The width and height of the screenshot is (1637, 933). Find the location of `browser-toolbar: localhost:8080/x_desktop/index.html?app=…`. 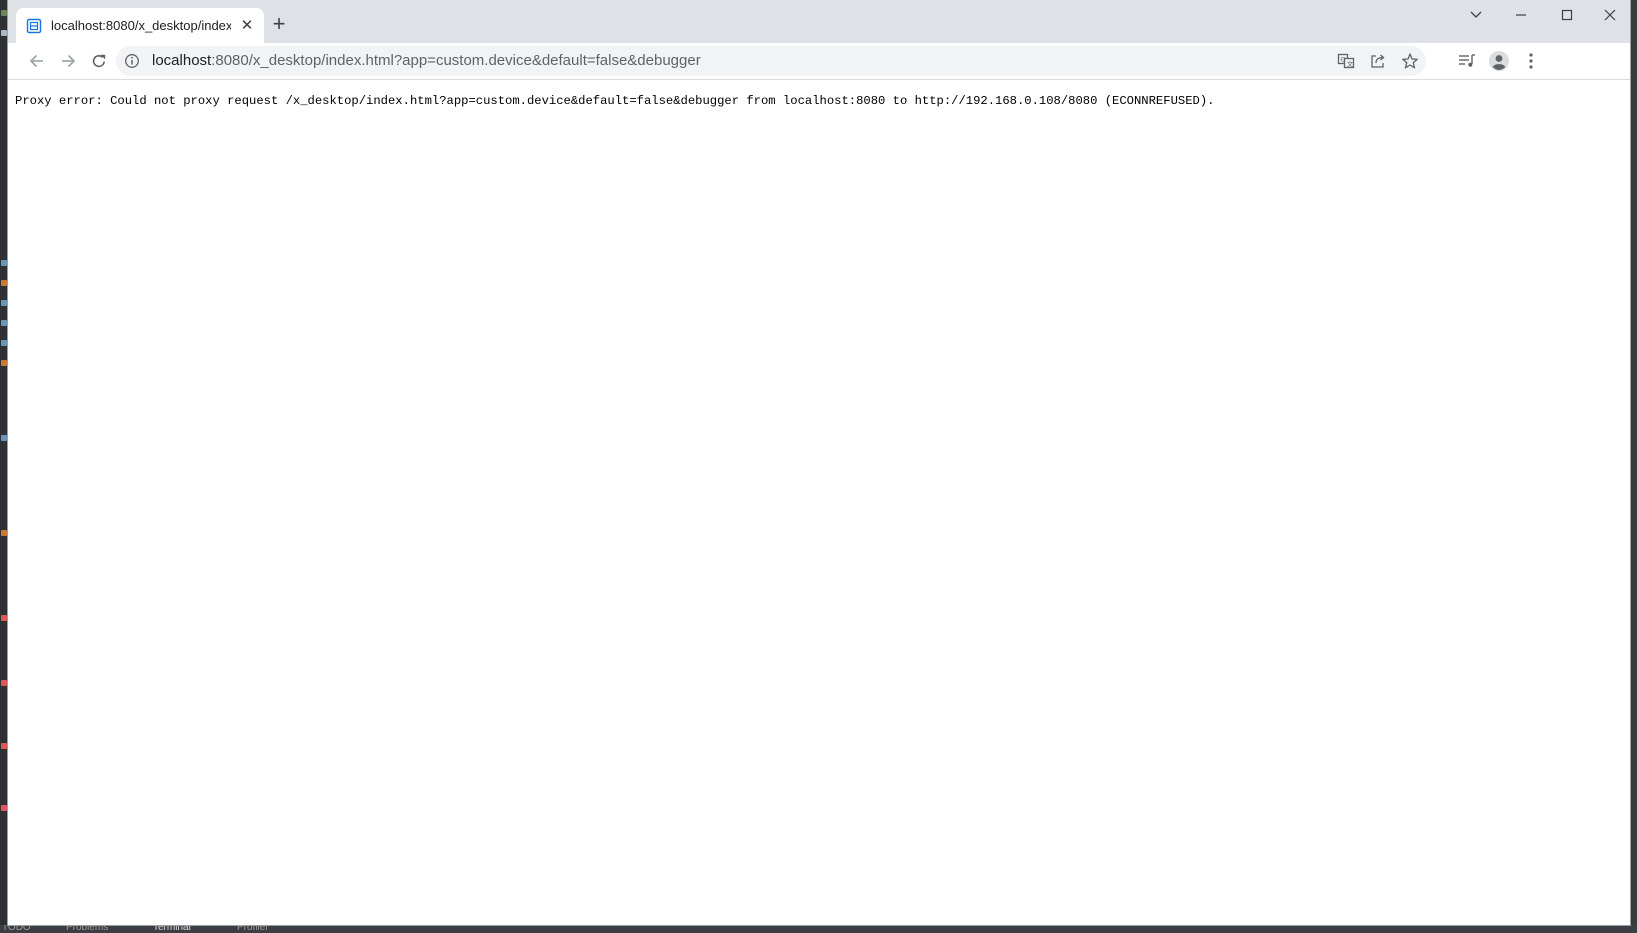

browser-toolbar: localhost:8080/x_desktop/index.html?app=… is located at coordinates (819, 61).